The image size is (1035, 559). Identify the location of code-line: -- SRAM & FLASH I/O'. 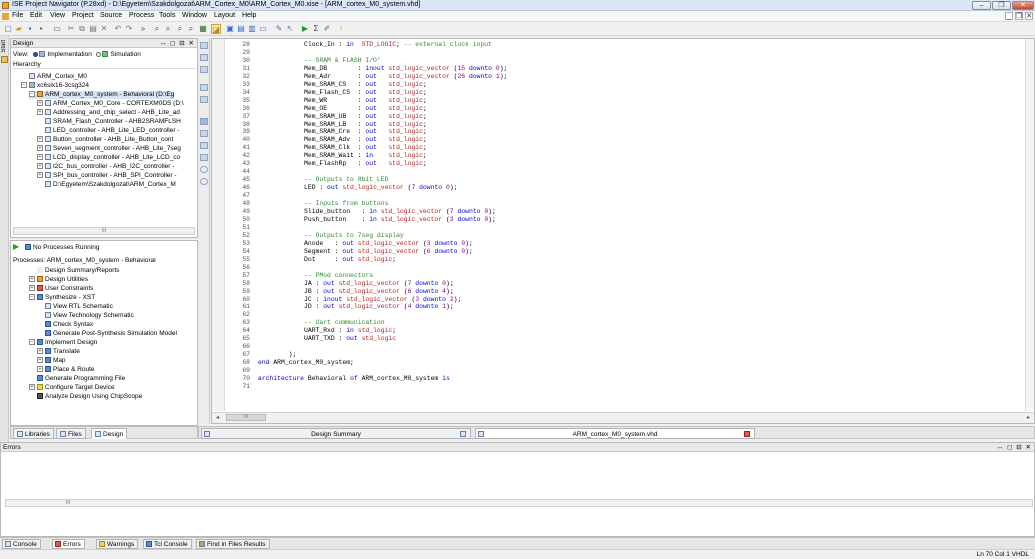
(638, 61).